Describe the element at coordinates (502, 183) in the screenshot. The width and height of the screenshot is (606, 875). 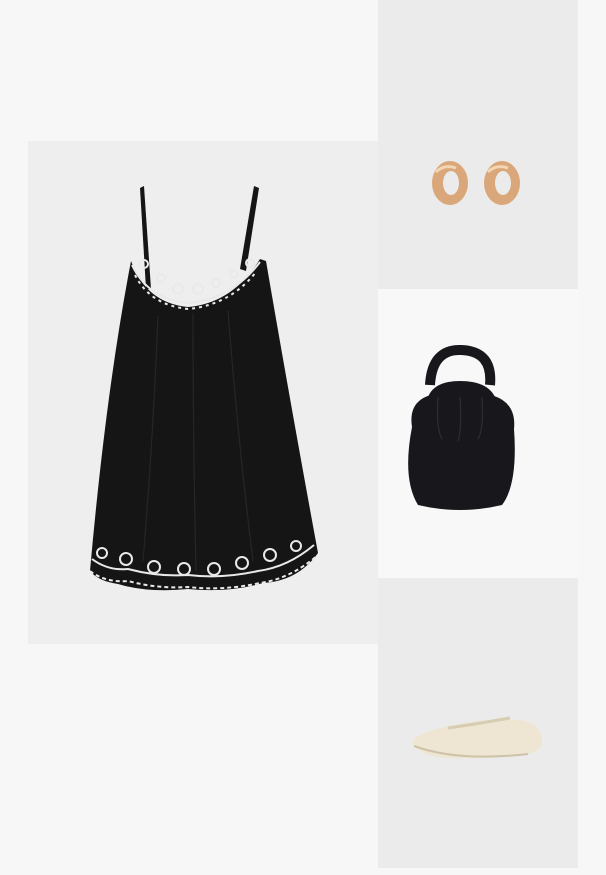
I see `earring-right` at that location.